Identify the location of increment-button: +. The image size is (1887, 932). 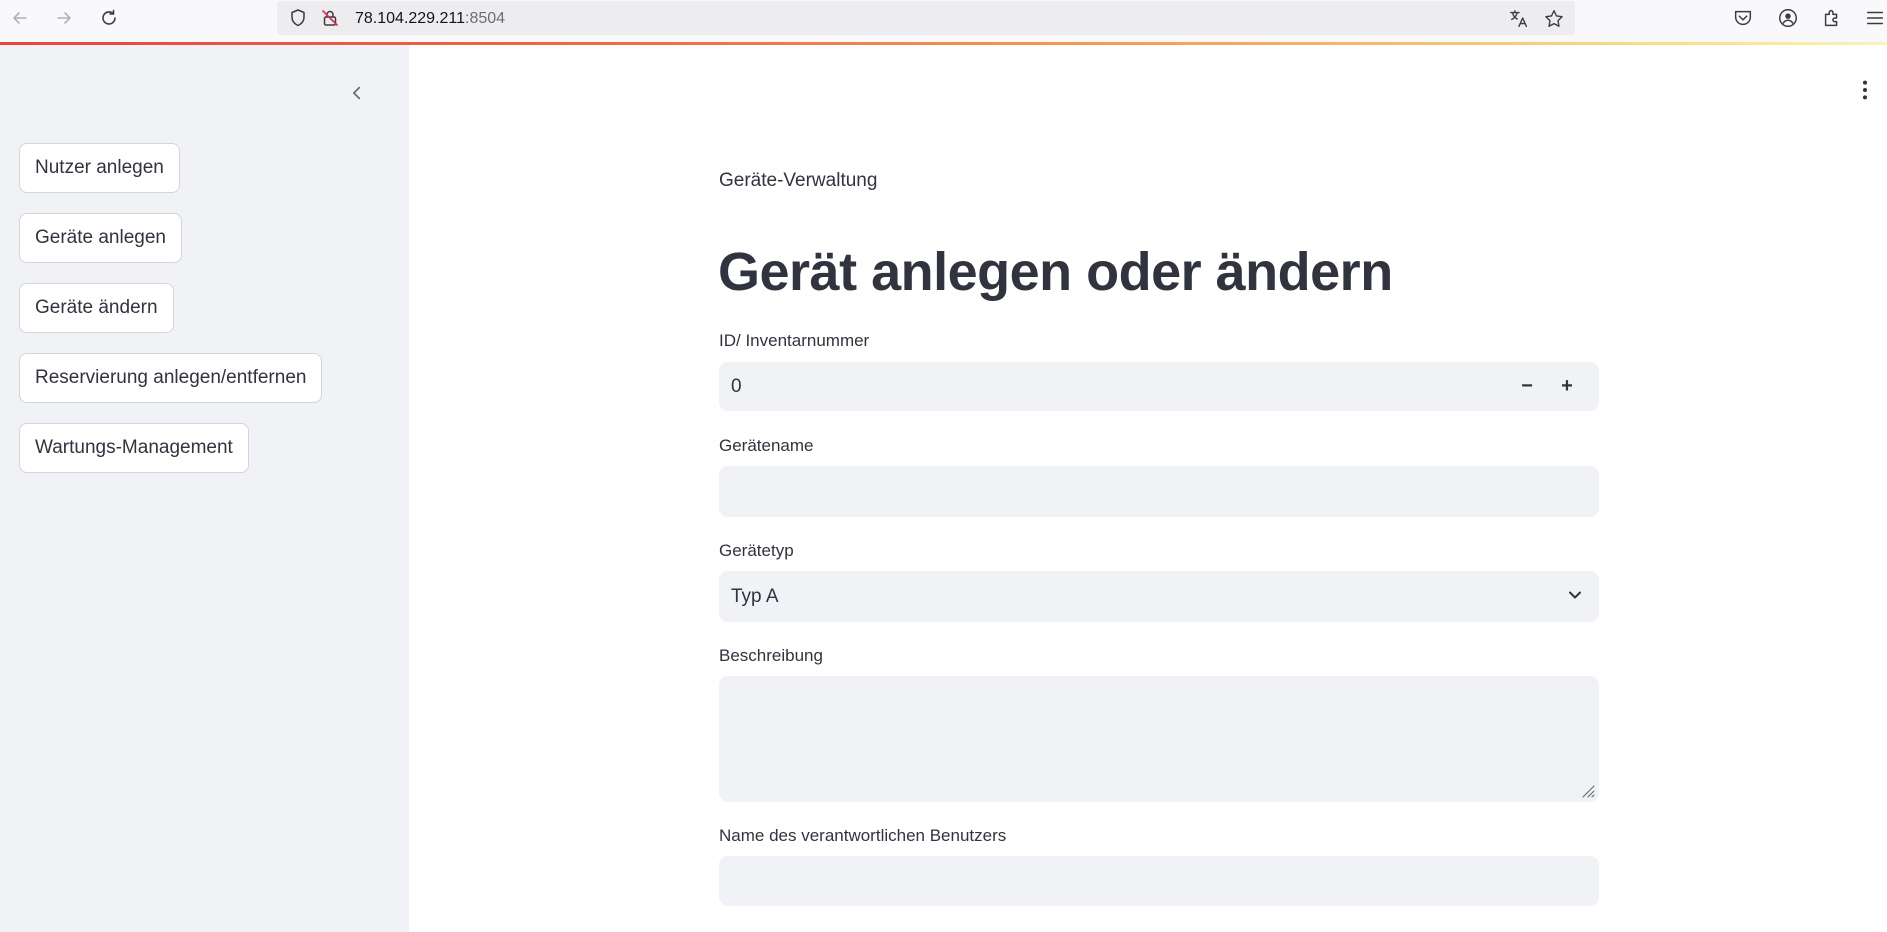
(1567, 386).